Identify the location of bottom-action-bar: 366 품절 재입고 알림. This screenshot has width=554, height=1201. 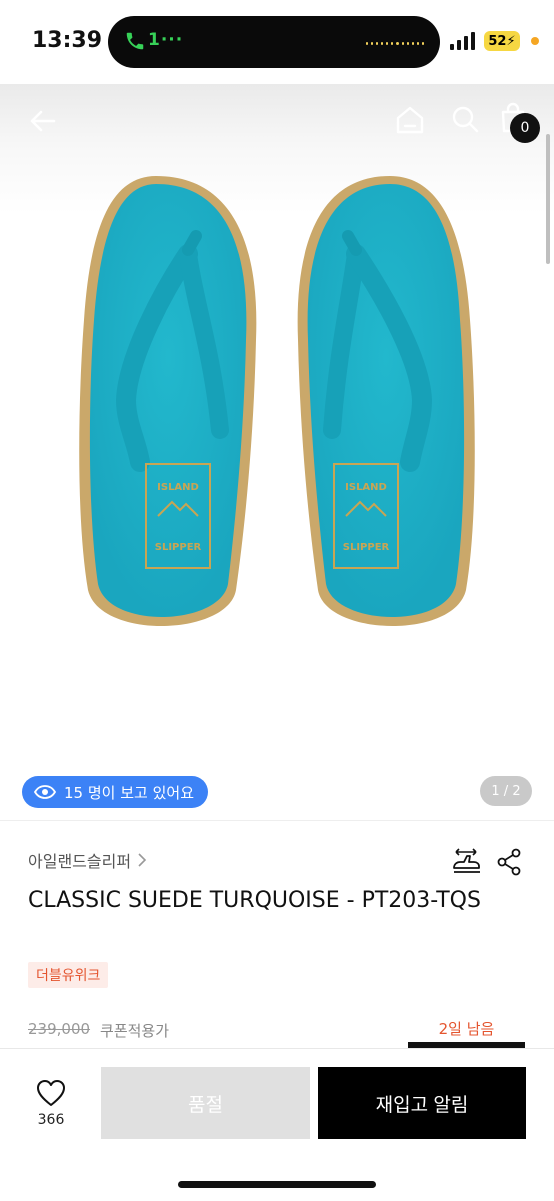
(277, 1124).